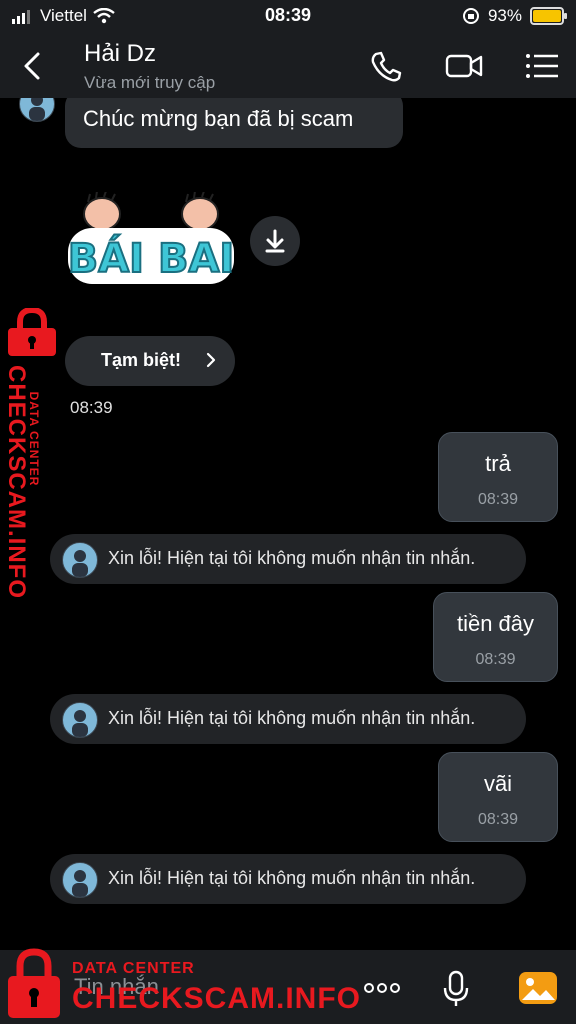 This screenshot has height=1024, width=576. What do you see at coordinates (211, 360) in the screenshot?
I see `chevron-right-icon` at bounding box center [211, 360].